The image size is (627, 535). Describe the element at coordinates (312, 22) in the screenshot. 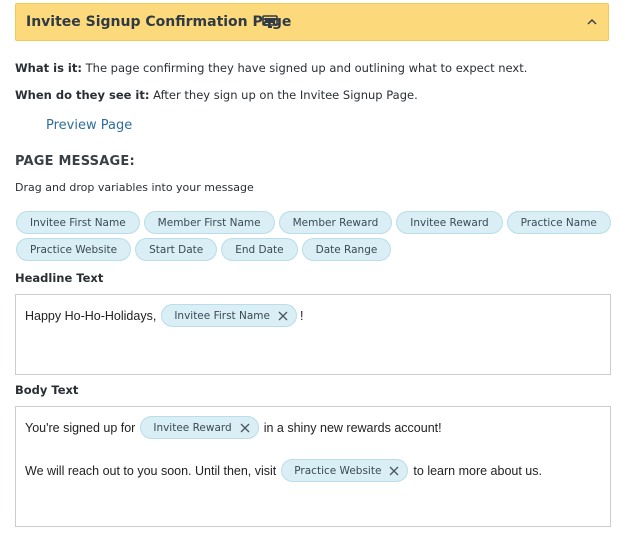

I see `section-header: Invitee Signup Confirmation Page` at that location.